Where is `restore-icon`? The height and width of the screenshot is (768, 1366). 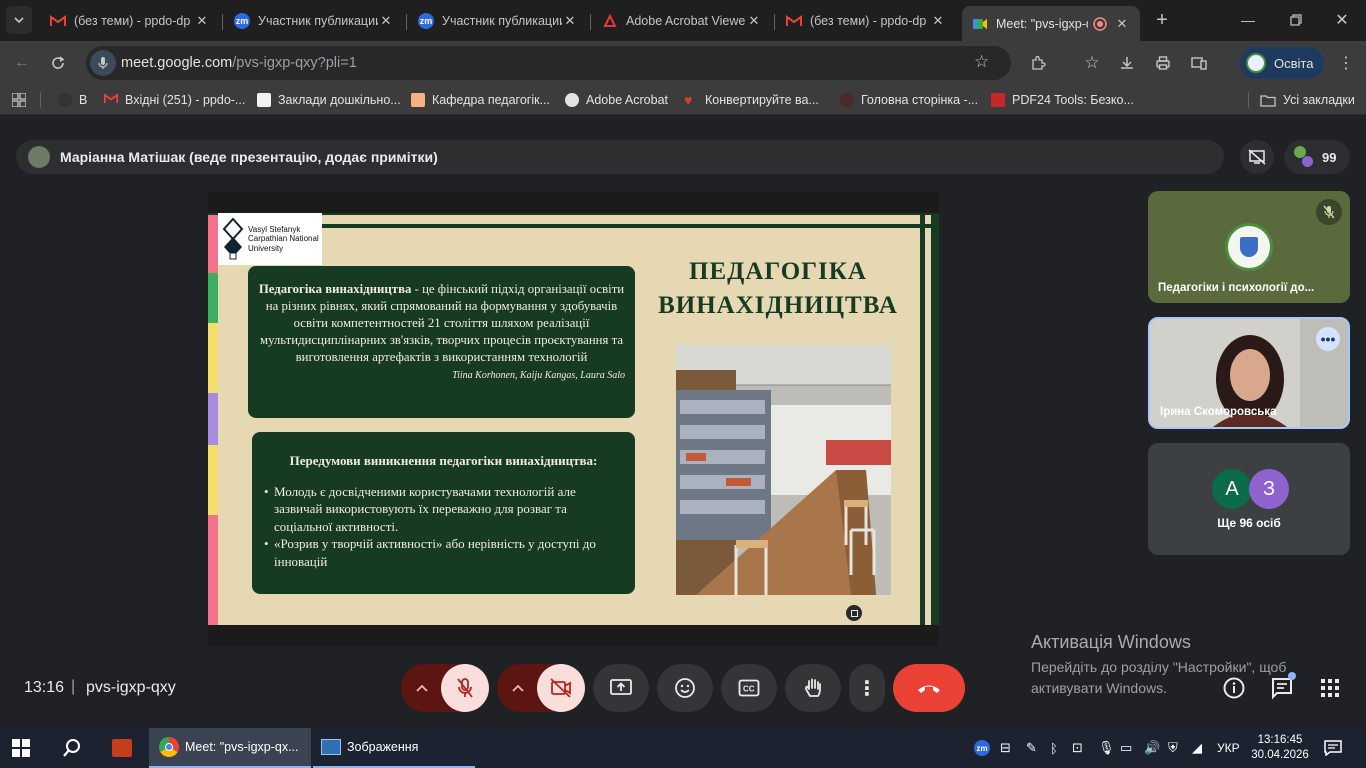 restore-icon is located at coordinates (1296, 20).